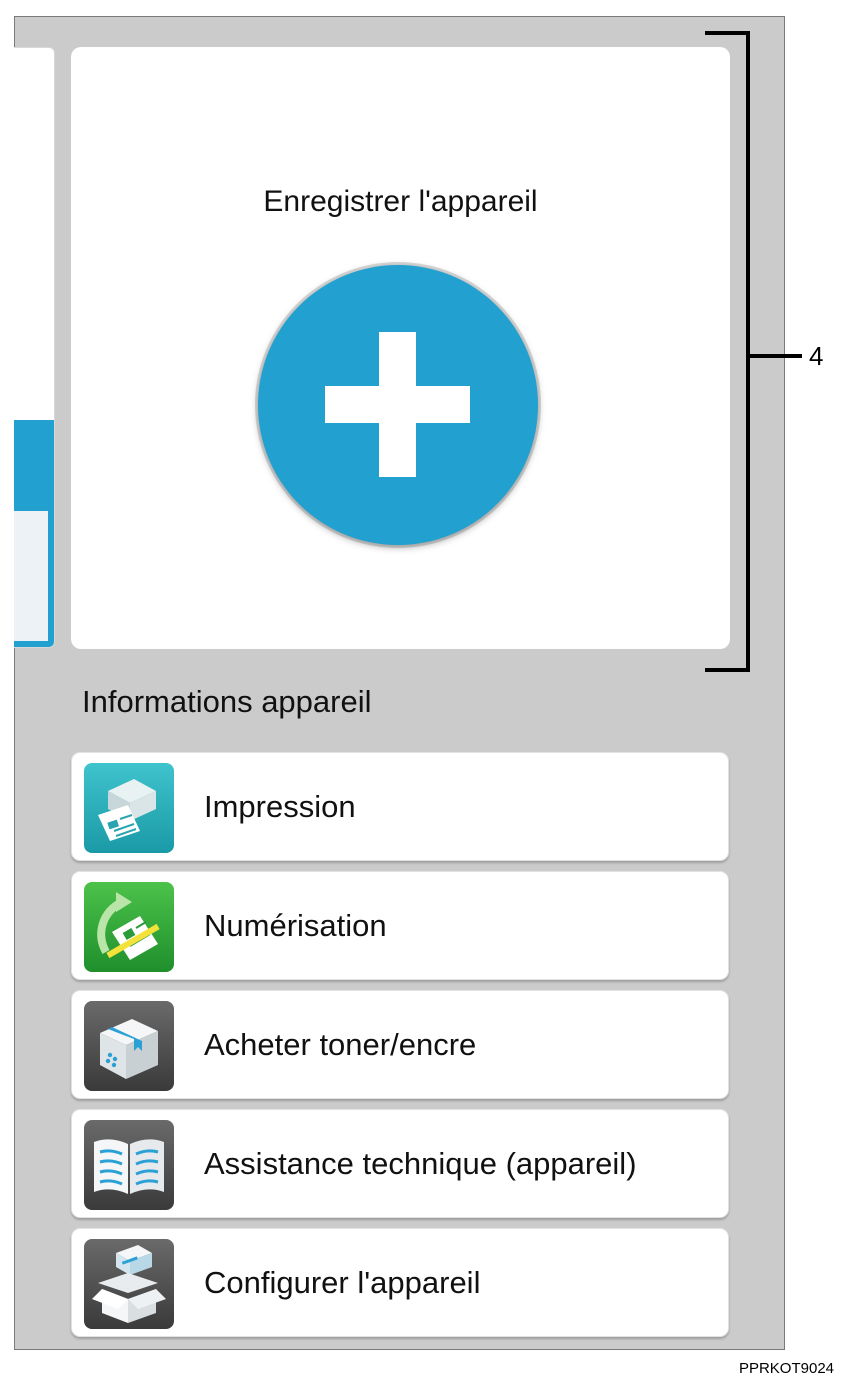 This screenshot has height=1382, width=842. Describe the element at coordinates (129, 1046) in the screenshot. I see `toner-box-icon` at that location.